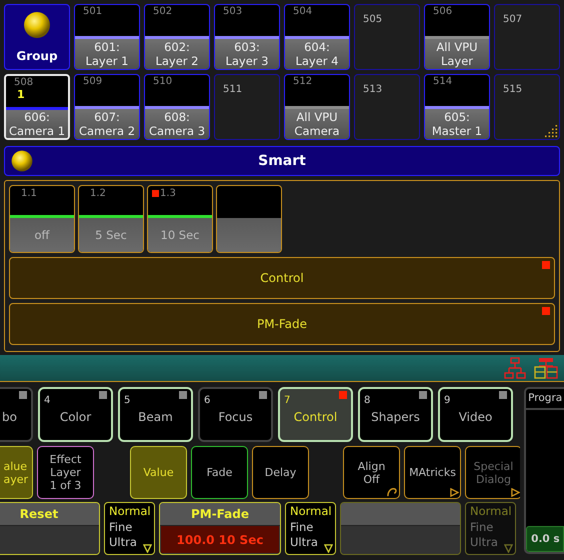  I want to click on preset-button: 1.2 5 Sec, so click(111, 219).